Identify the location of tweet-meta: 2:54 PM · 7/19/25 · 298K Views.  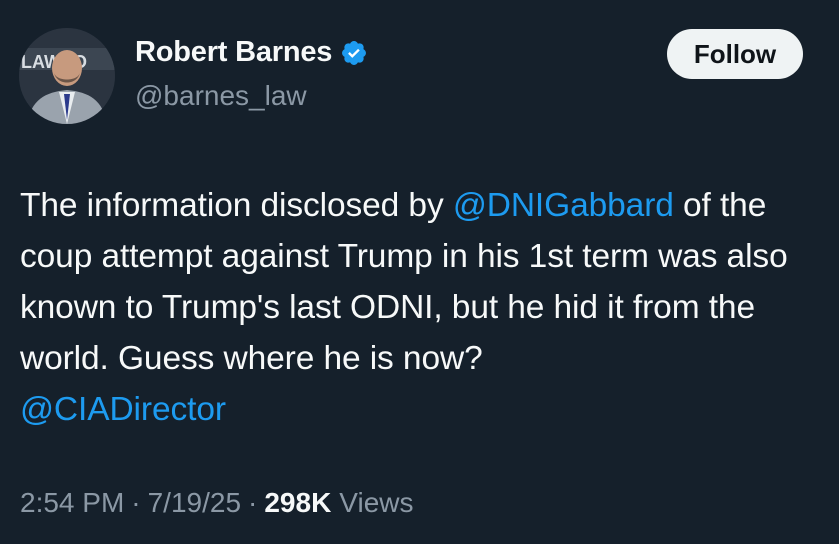
(216, 503).